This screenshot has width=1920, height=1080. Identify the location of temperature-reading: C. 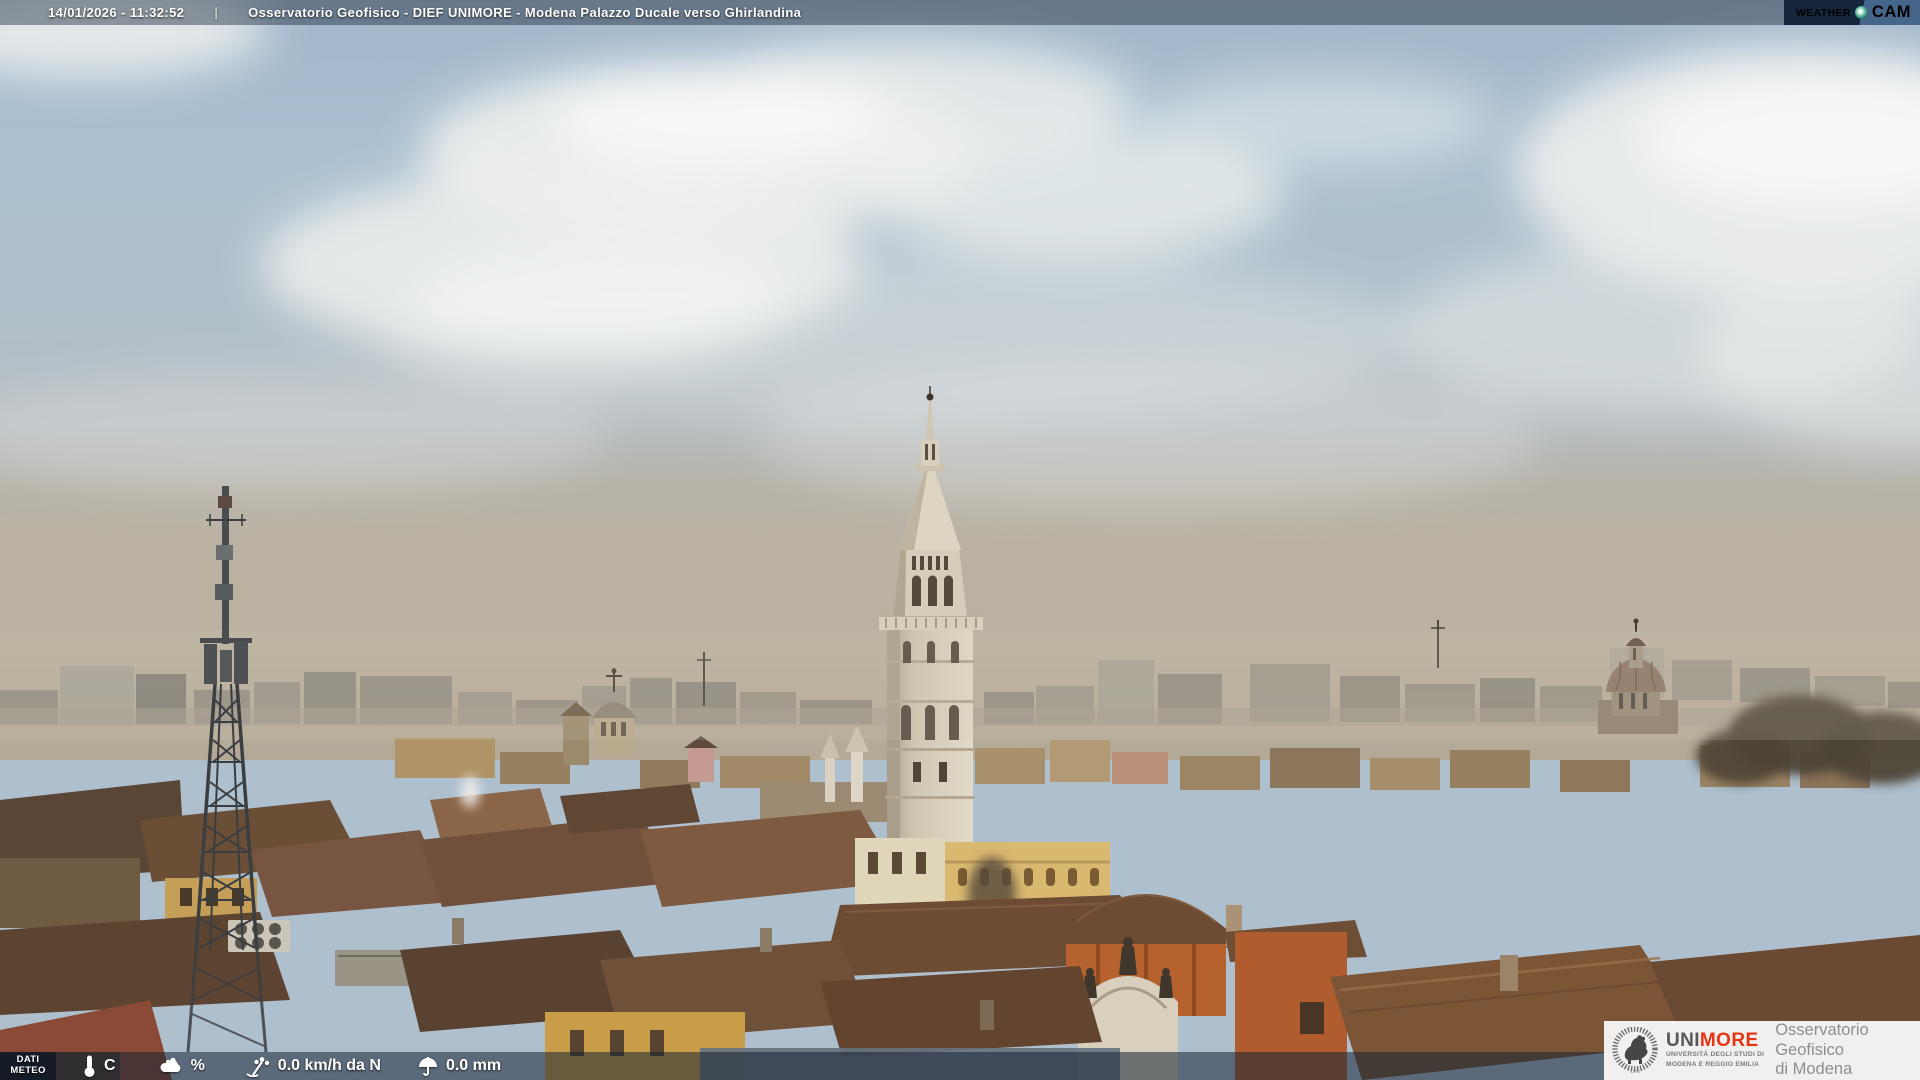
(99, 1066).